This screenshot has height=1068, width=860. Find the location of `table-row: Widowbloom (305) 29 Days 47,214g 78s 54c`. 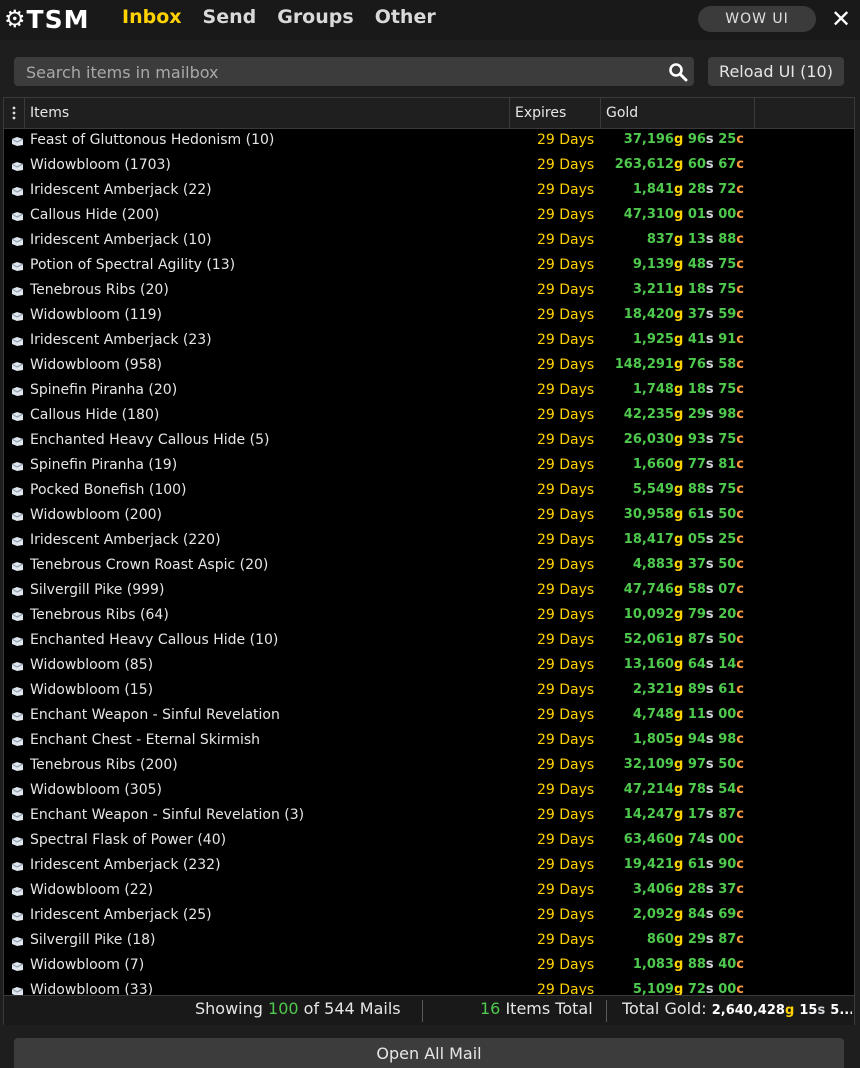

table-row: Widowbloom (305) 29 Days 47,214g 78s 54c is located at coordinates (429, 791).